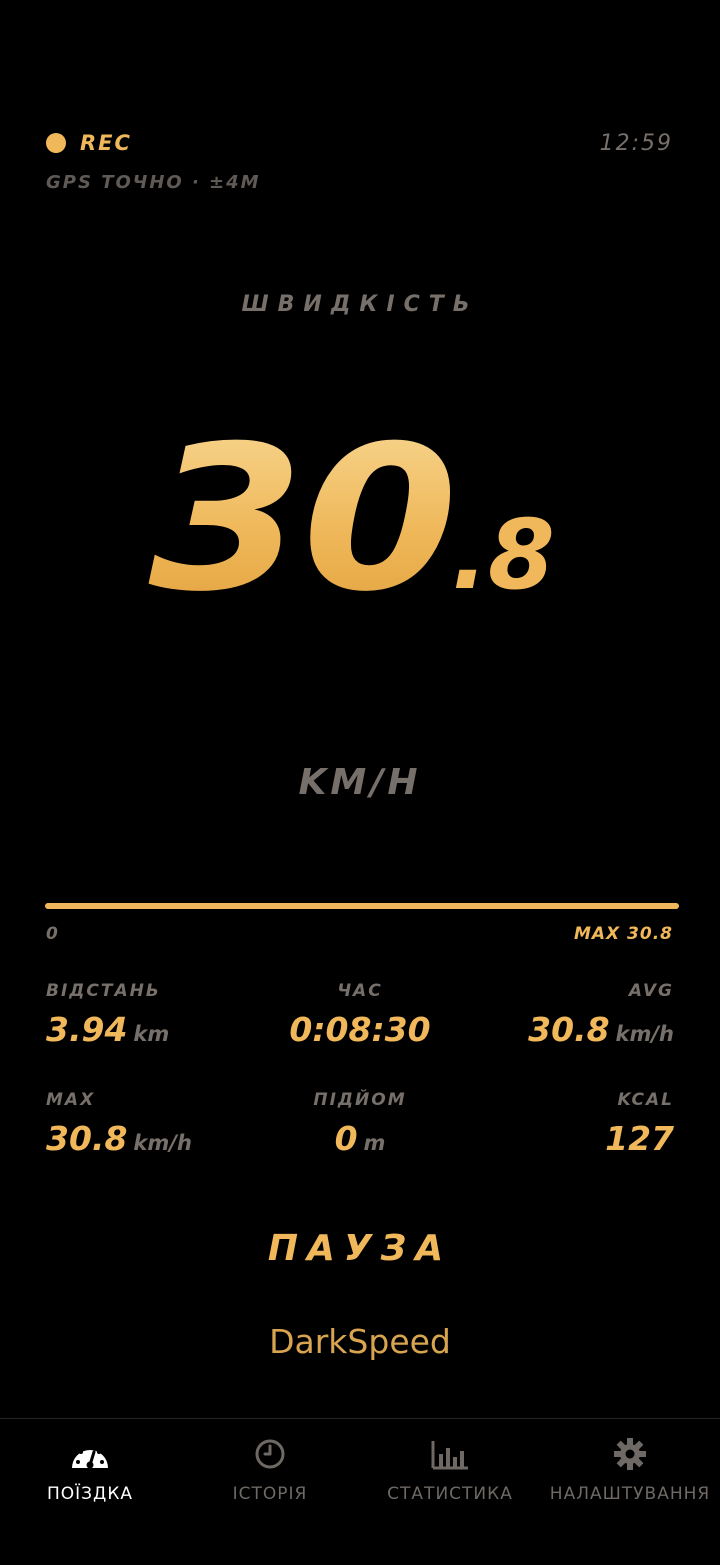 The width and height of the screenshot is (720, 1565). I want to click on climb-unit: m, so click(374, 1143).